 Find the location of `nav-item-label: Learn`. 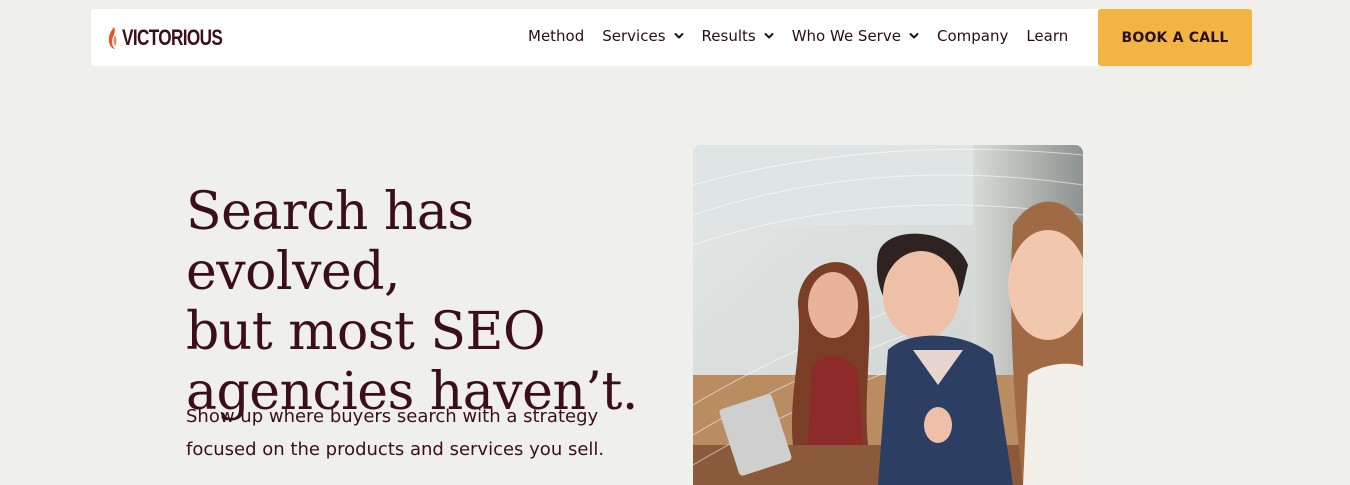

nav-item-label: Learn is located at coordinates (1047, 36).